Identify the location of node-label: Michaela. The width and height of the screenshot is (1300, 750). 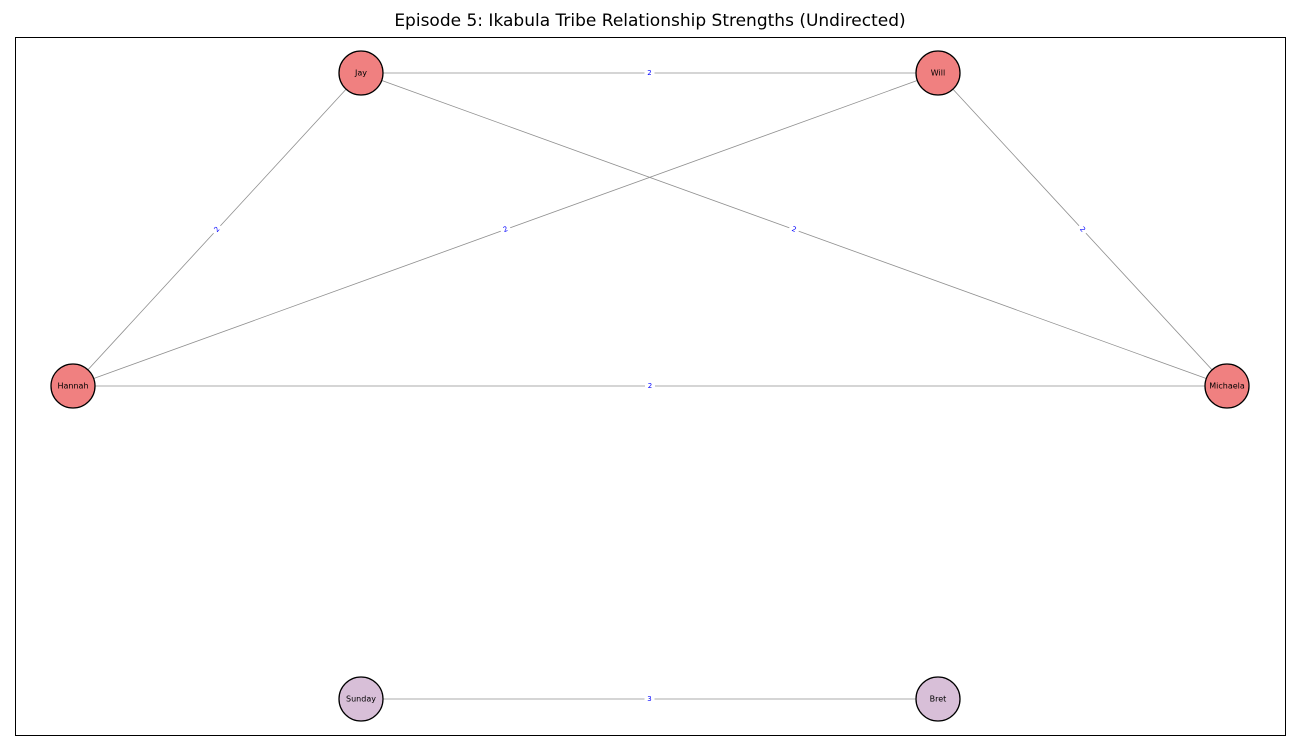
(1227, 386).